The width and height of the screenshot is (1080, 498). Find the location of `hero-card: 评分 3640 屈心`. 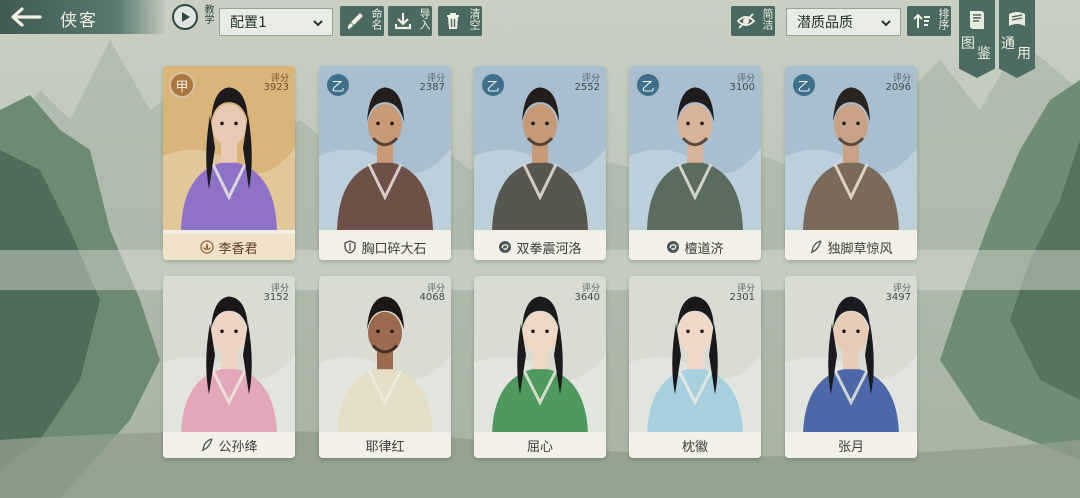

hero-card: 评分 3640 屈心 is located at coordinates (540, 367).